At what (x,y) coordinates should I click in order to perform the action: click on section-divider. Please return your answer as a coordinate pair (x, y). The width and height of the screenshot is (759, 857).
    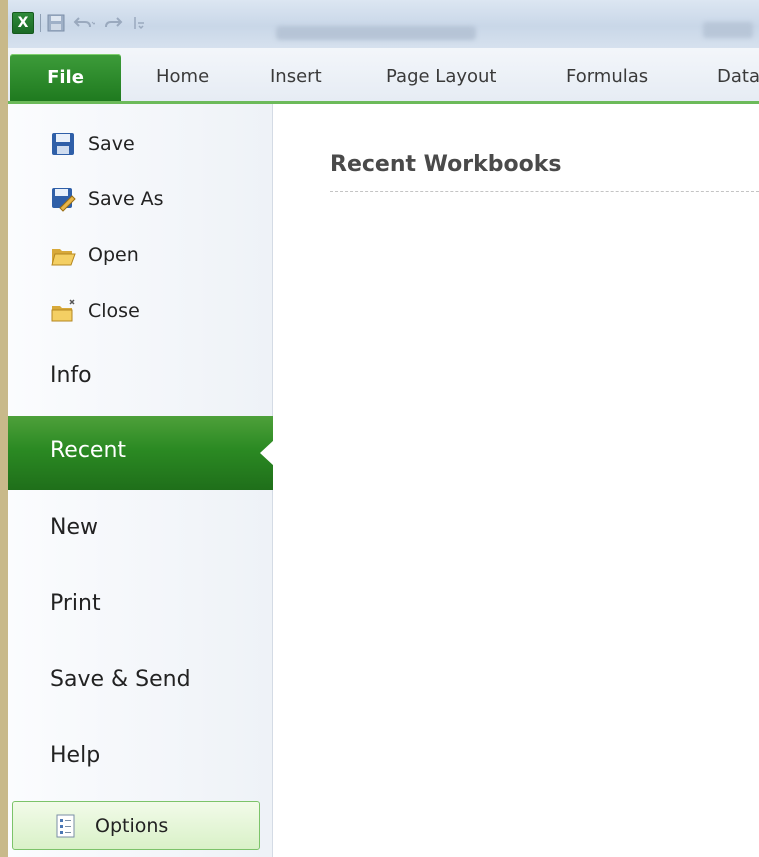
    Looking at the image, I should click on (544, 191).